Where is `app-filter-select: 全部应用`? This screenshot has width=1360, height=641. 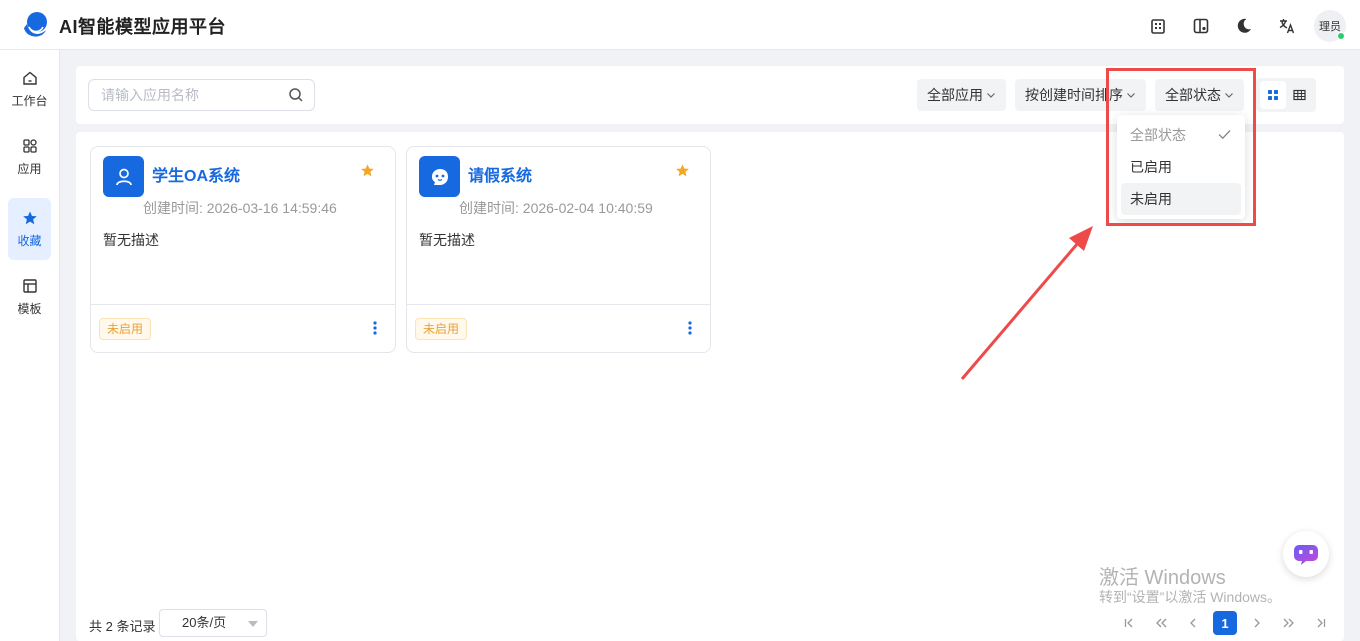 app-filter-select: 全部应用 is located at coordinates (961, 95).